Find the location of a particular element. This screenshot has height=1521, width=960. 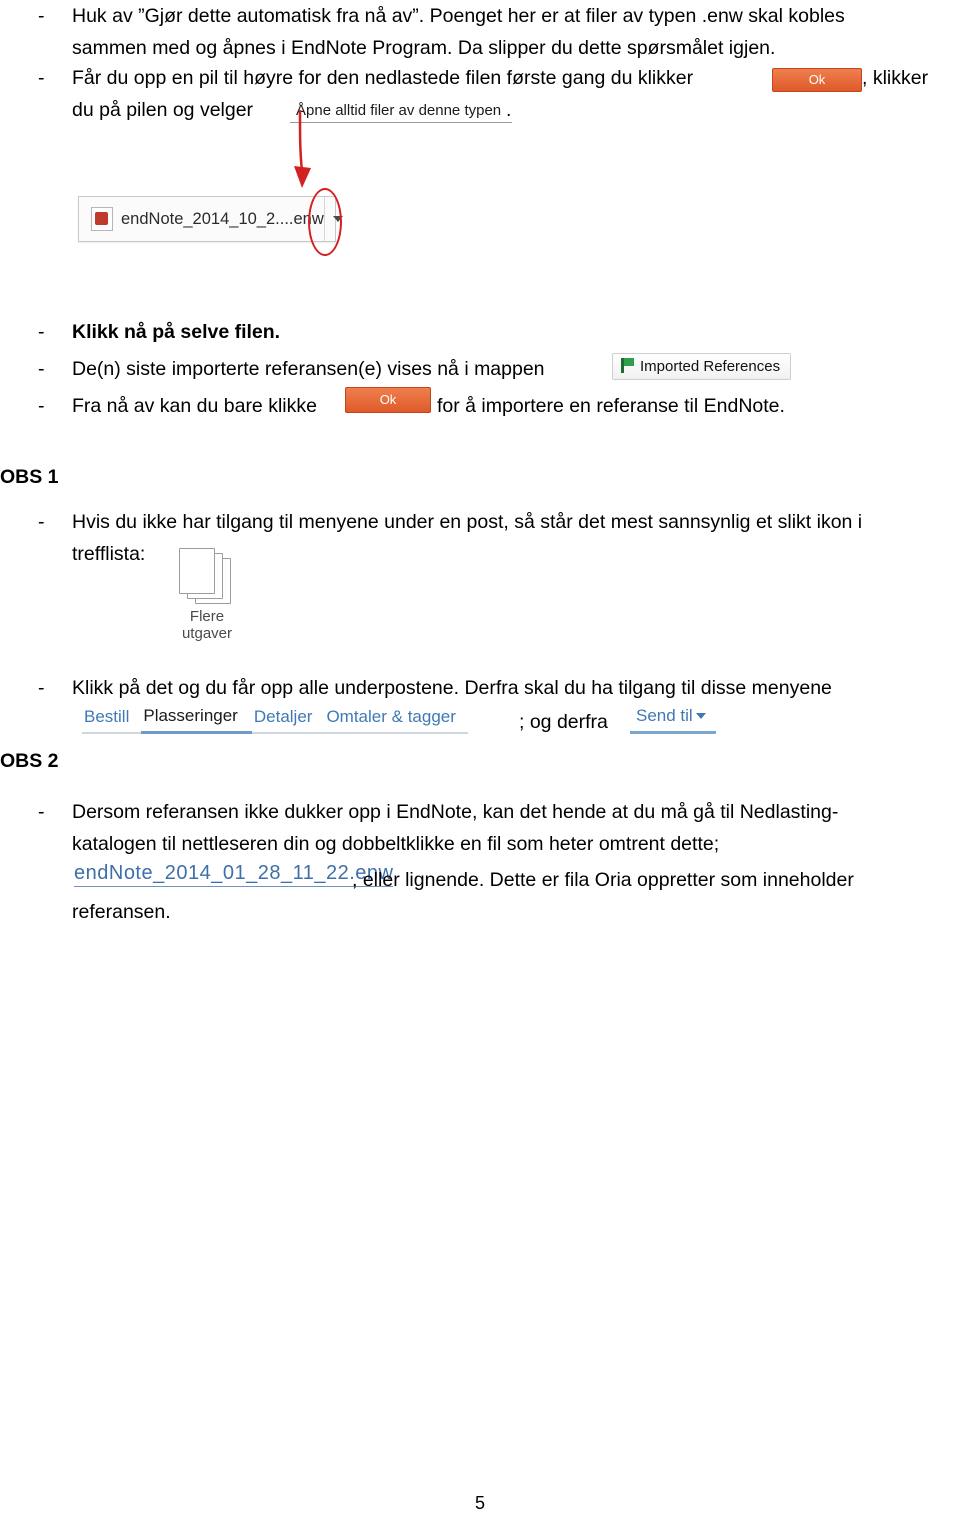

bullet-2-line-1-post: , klikker is located at coordinates (895, 78).